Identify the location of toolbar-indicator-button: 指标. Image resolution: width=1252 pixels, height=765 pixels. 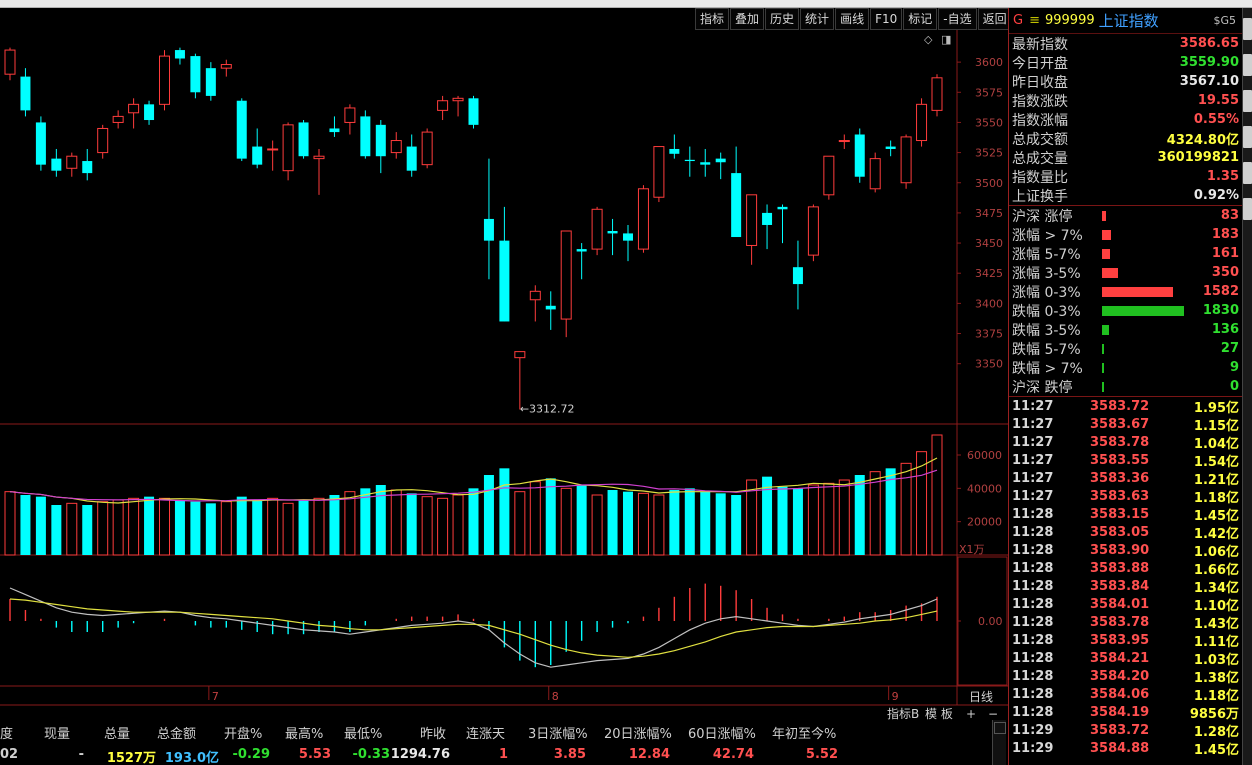
(712, 19).